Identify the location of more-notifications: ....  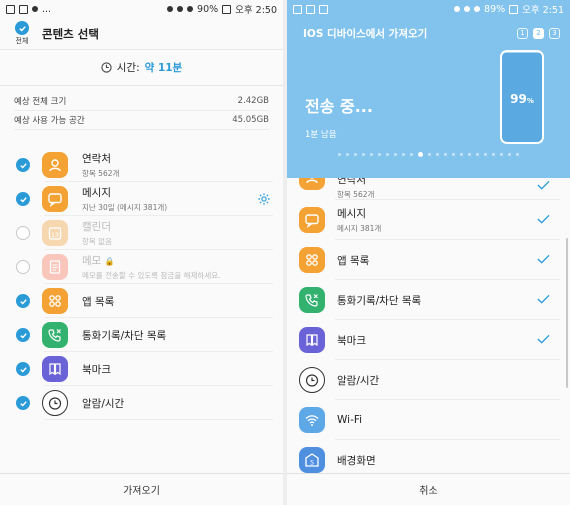
(47, 9).